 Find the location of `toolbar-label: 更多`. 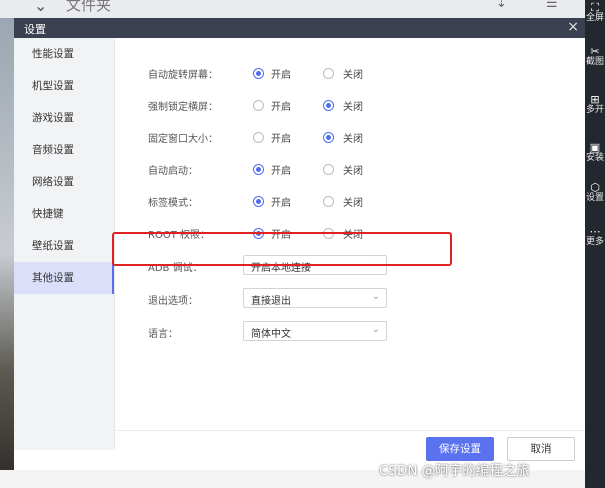

toolbar-label: 更多 is located at coordinates (594, 242).